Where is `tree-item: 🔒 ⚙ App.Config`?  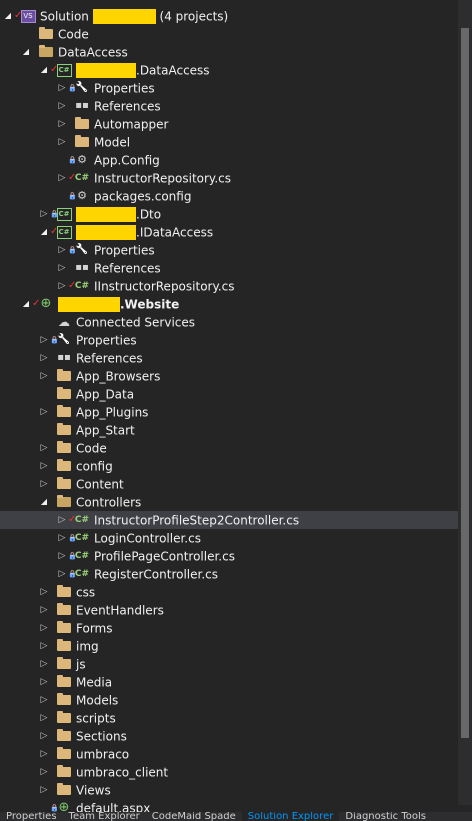
tree-item: 🔒 ⚙ App.Config is located at coordinates (229, 160).